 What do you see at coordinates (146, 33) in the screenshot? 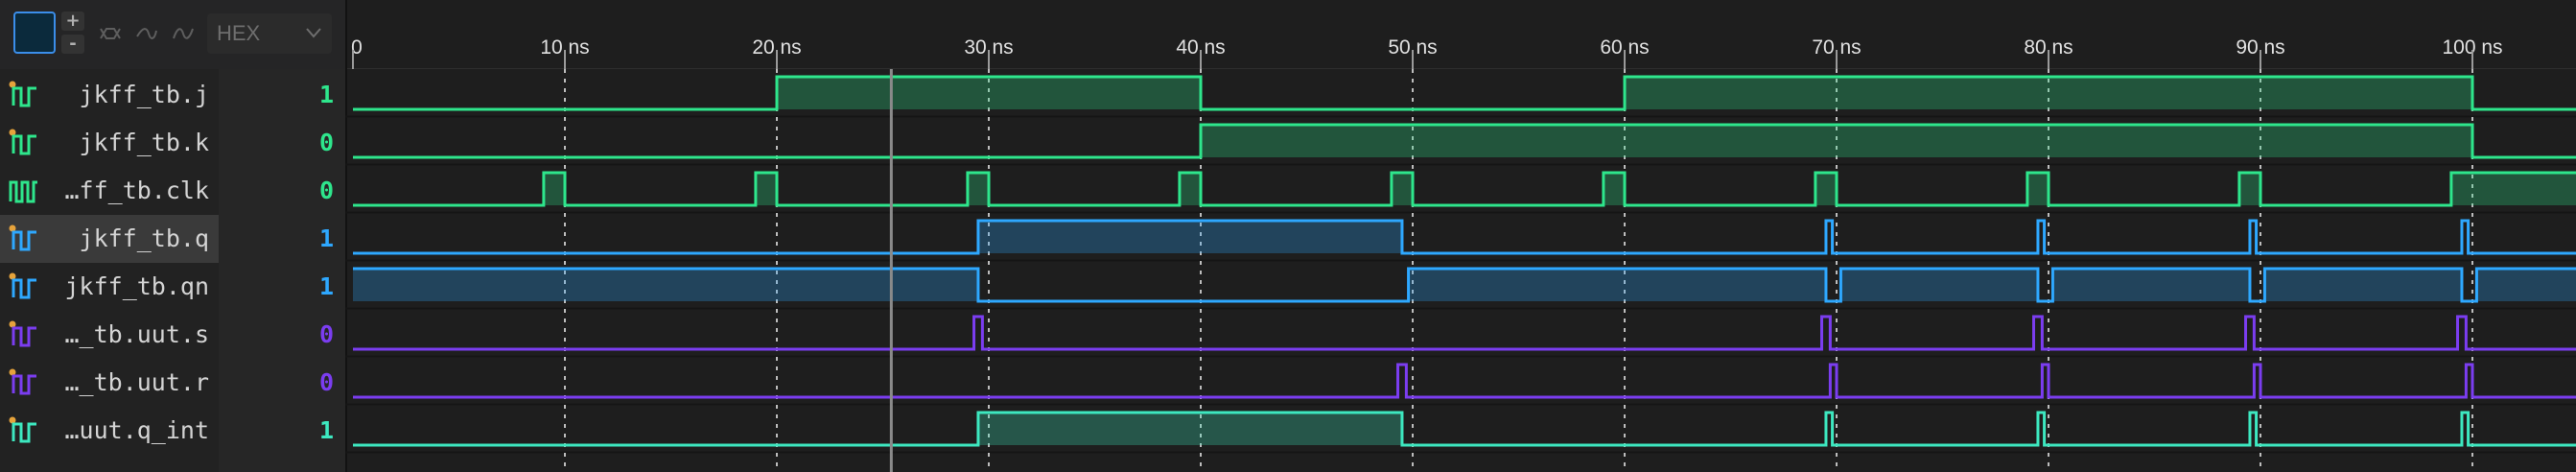
I see `analog-step-icon` at bounding box center [146, 33].